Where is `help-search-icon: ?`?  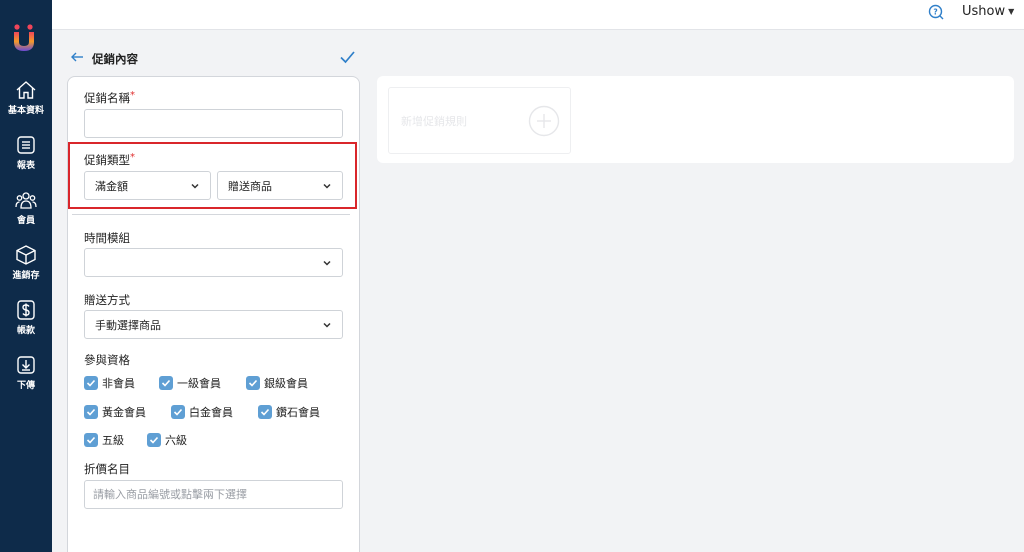 help-search-icon: ? is located at coordinates (936, 12).